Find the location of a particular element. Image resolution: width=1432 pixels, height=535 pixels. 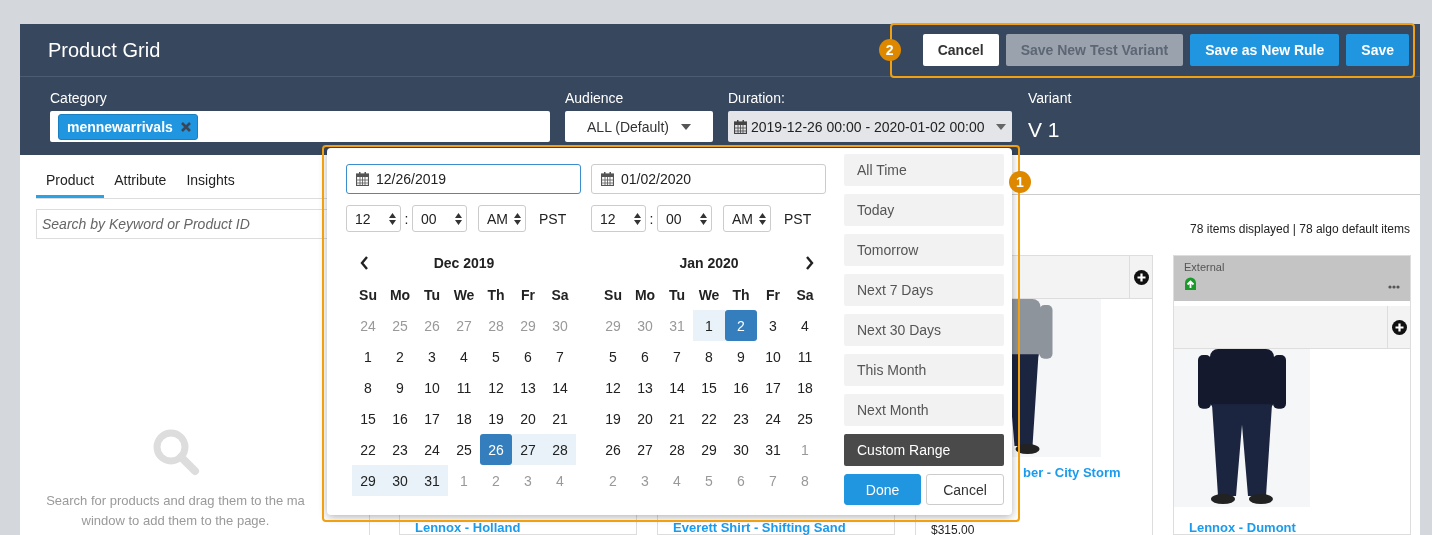

date-input: 12/26/2019 is located at coordinates (463, 179).